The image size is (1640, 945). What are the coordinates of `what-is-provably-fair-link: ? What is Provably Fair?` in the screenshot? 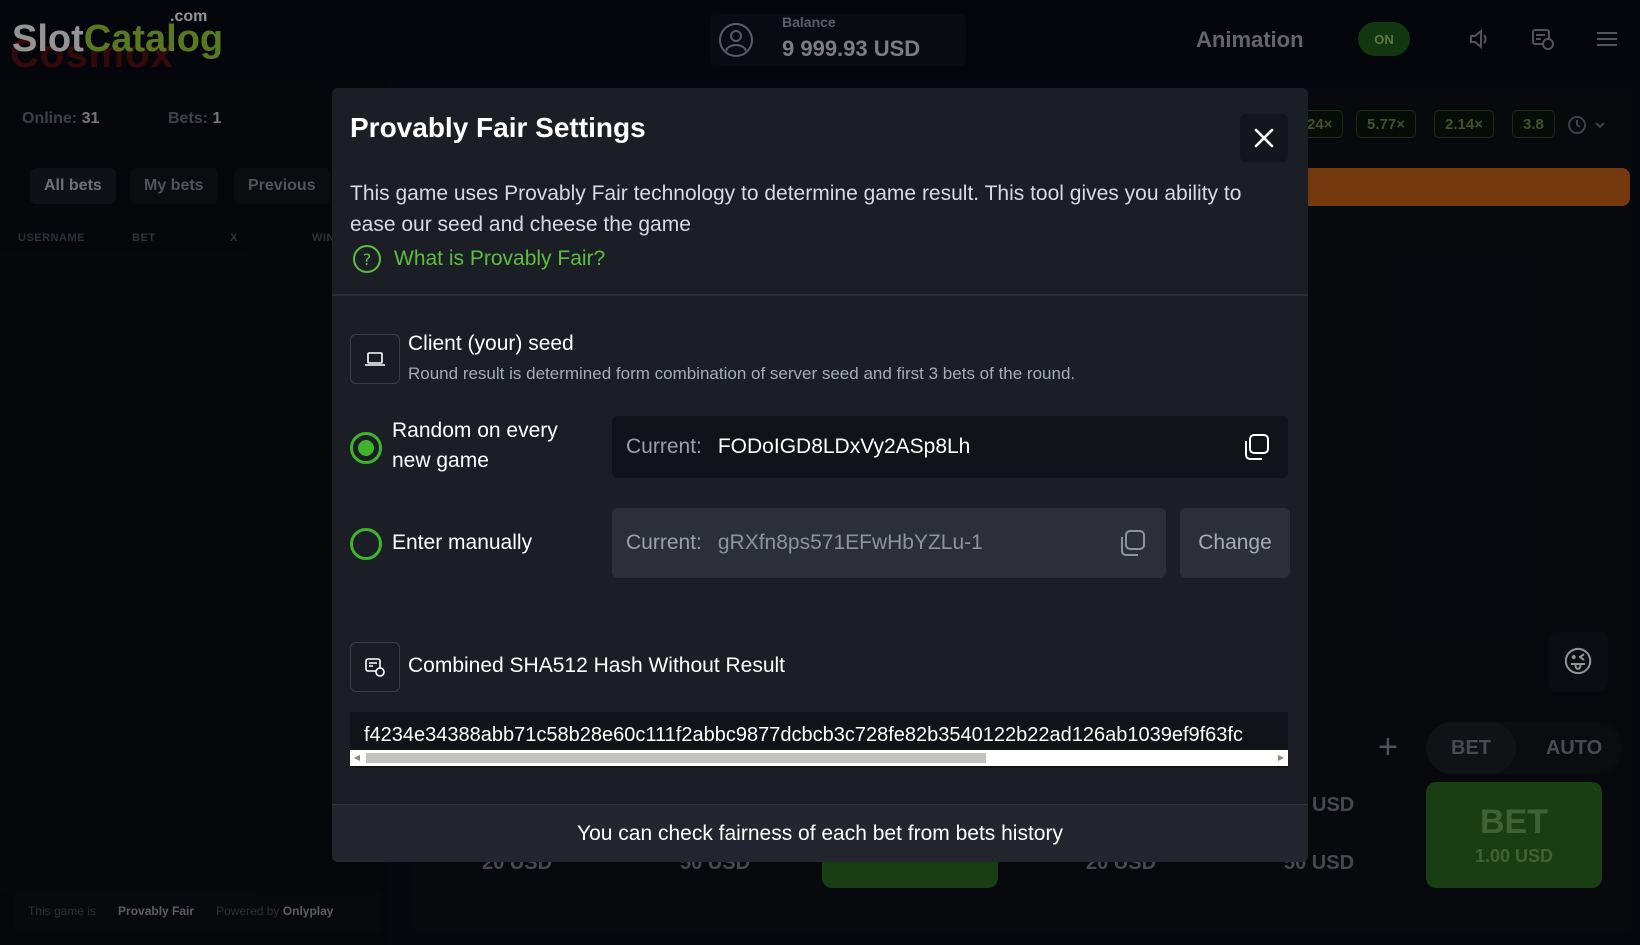 It's located at (478, 259).